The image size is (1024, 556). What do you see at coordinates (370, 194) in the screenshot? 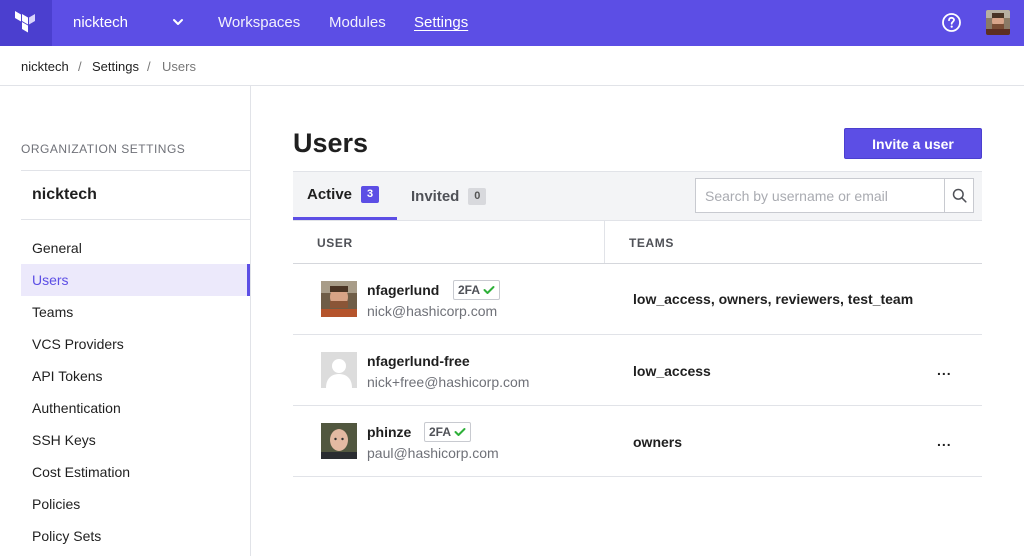
I see `tab-active-count-badge: 3` at bounding box center [370, 194].